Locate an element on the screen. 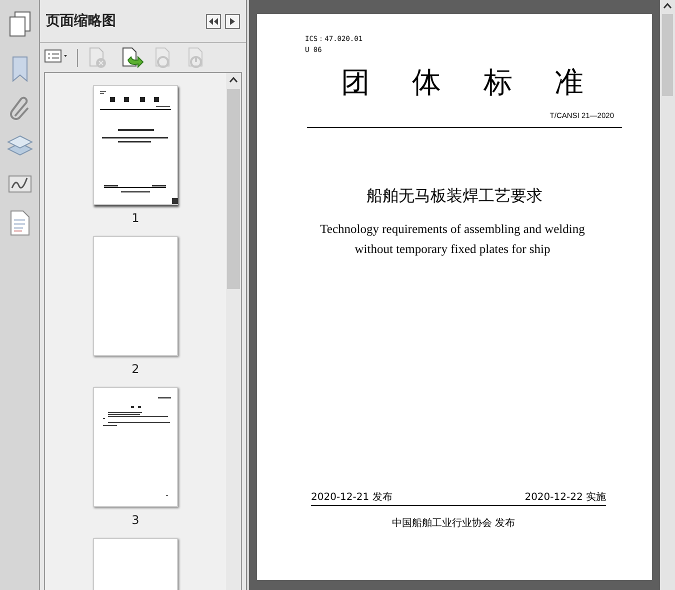  expand-button is located at coordinates (232, 21).